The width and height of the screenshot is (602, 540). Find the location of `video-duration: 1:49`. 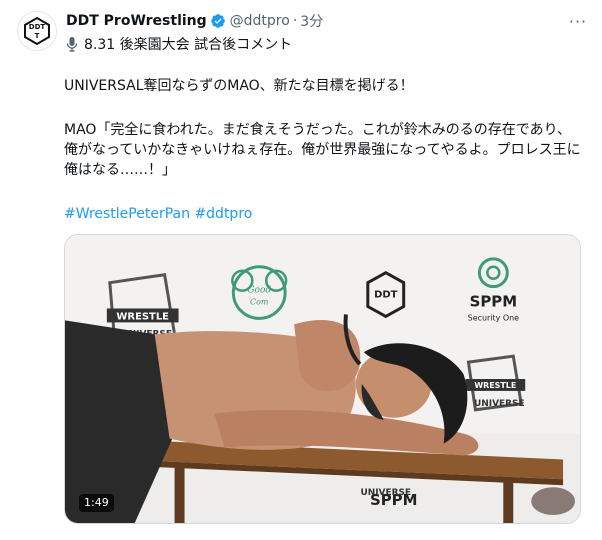

video-duration: 1:49 is located at coordinates (96, 503).